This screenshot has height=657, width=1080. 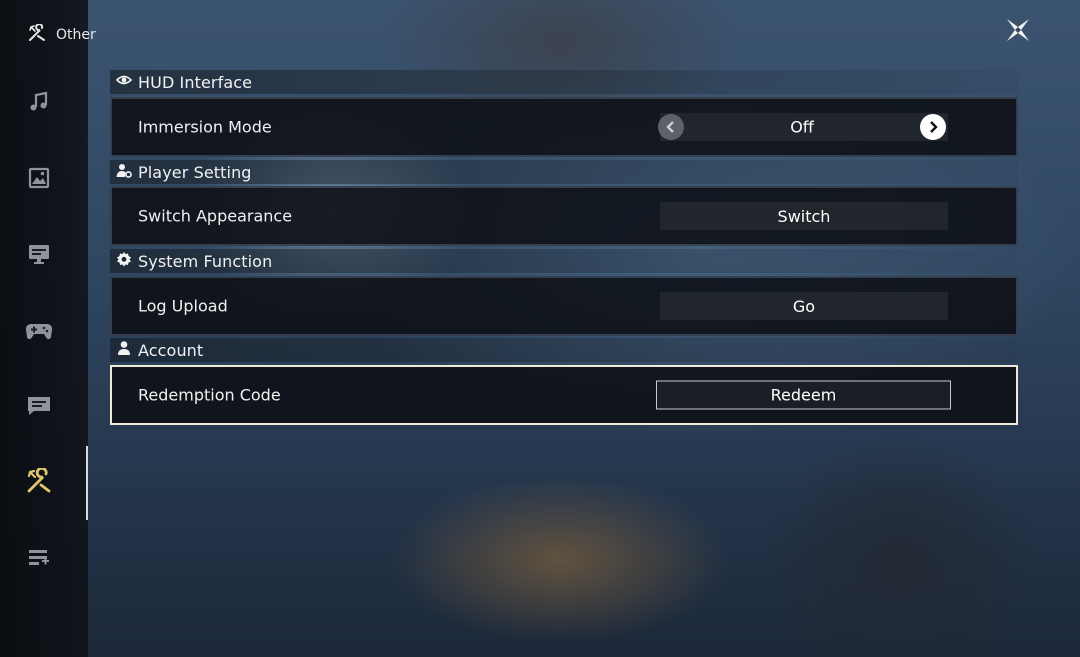 What do you see at coordinates (205, 261) in the screenshot?
I see `section-title: System Function` at bounding box center [205, 261].